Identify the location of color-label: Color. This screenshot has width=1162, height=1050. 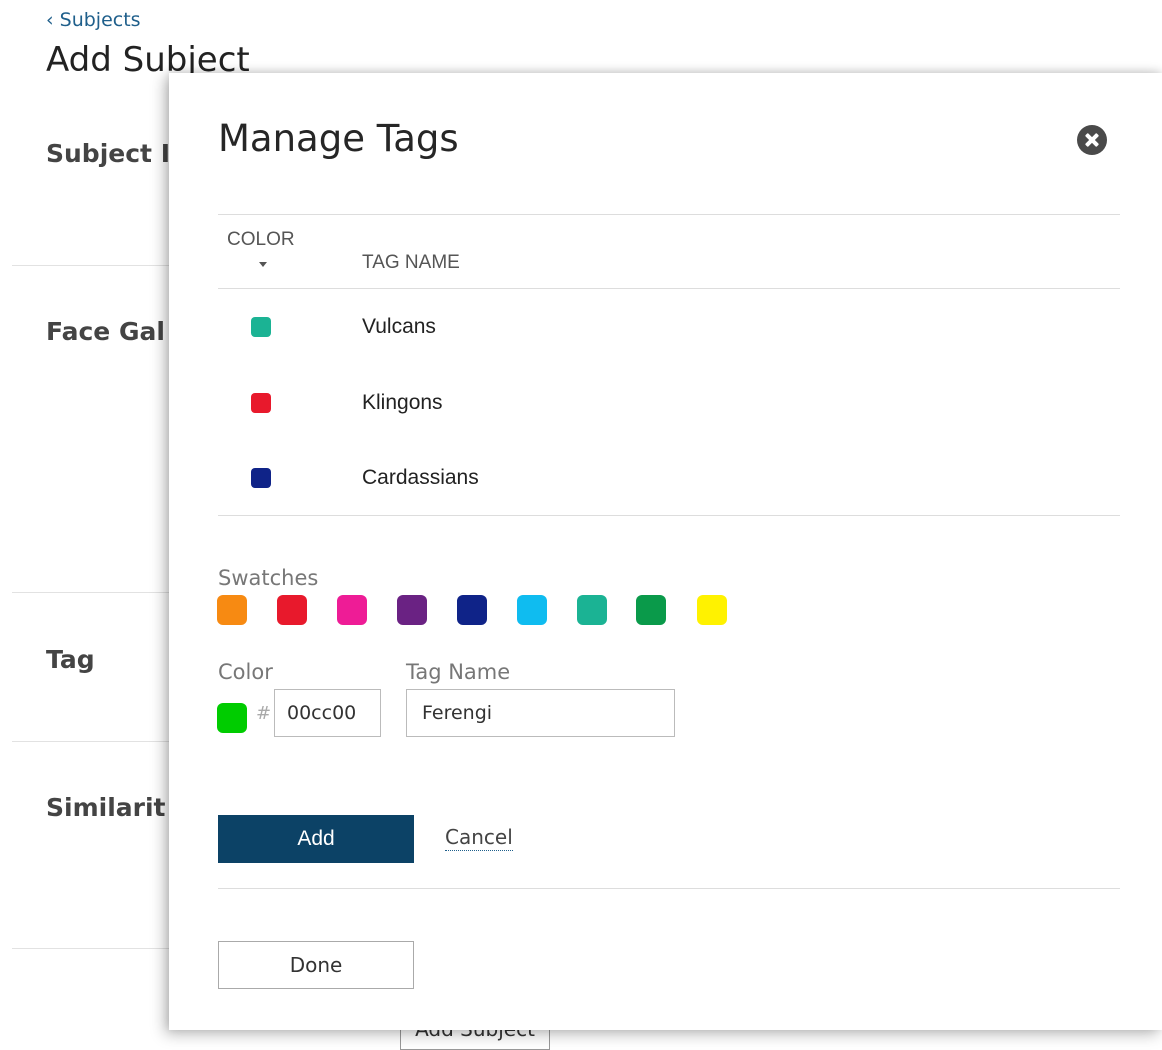
(245, 672).